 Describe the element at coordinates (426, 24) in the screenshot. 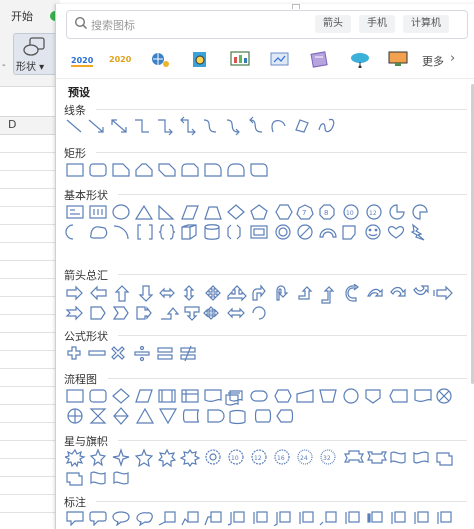

I see `tag-computer: 计算机` at that location.